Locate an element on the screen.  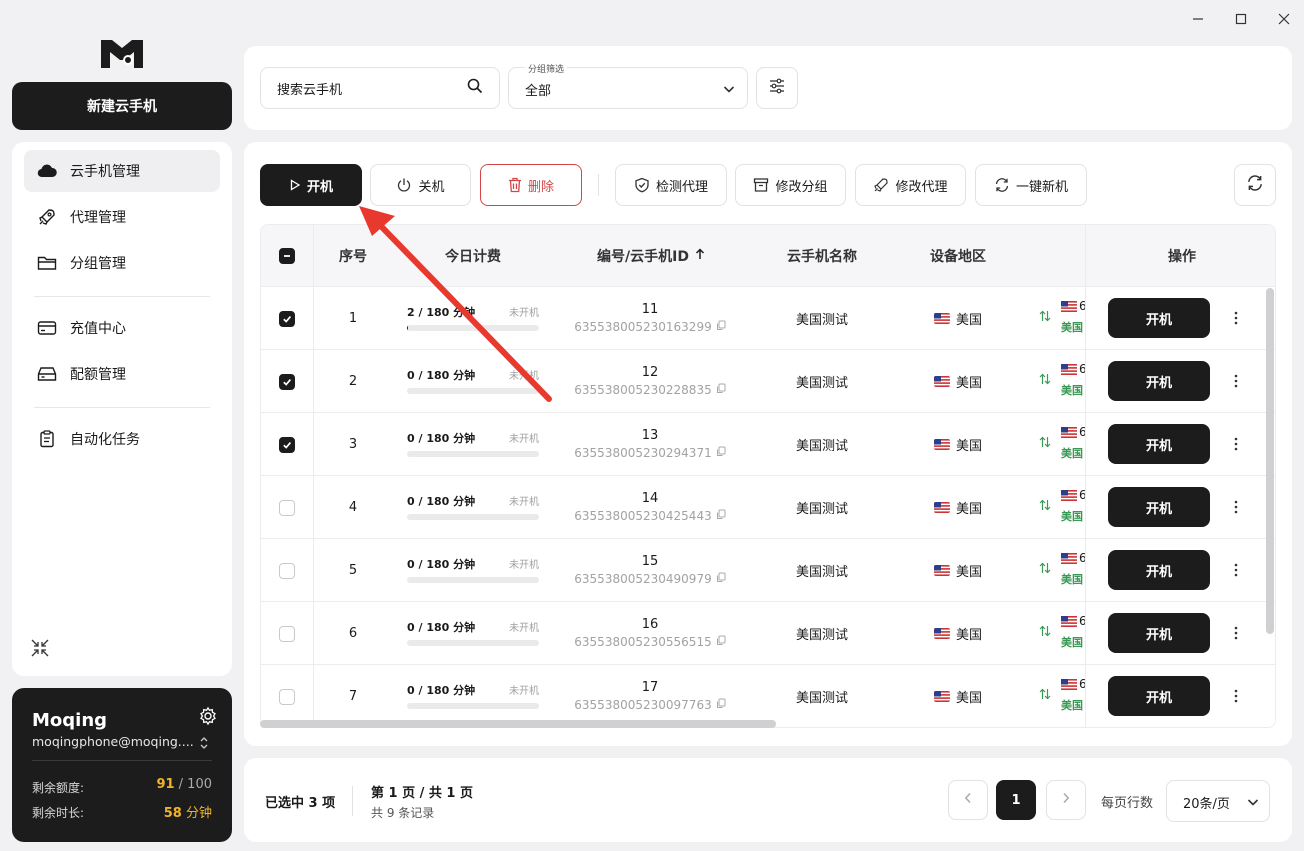
reload-button is located at coordinates (1255, 185).